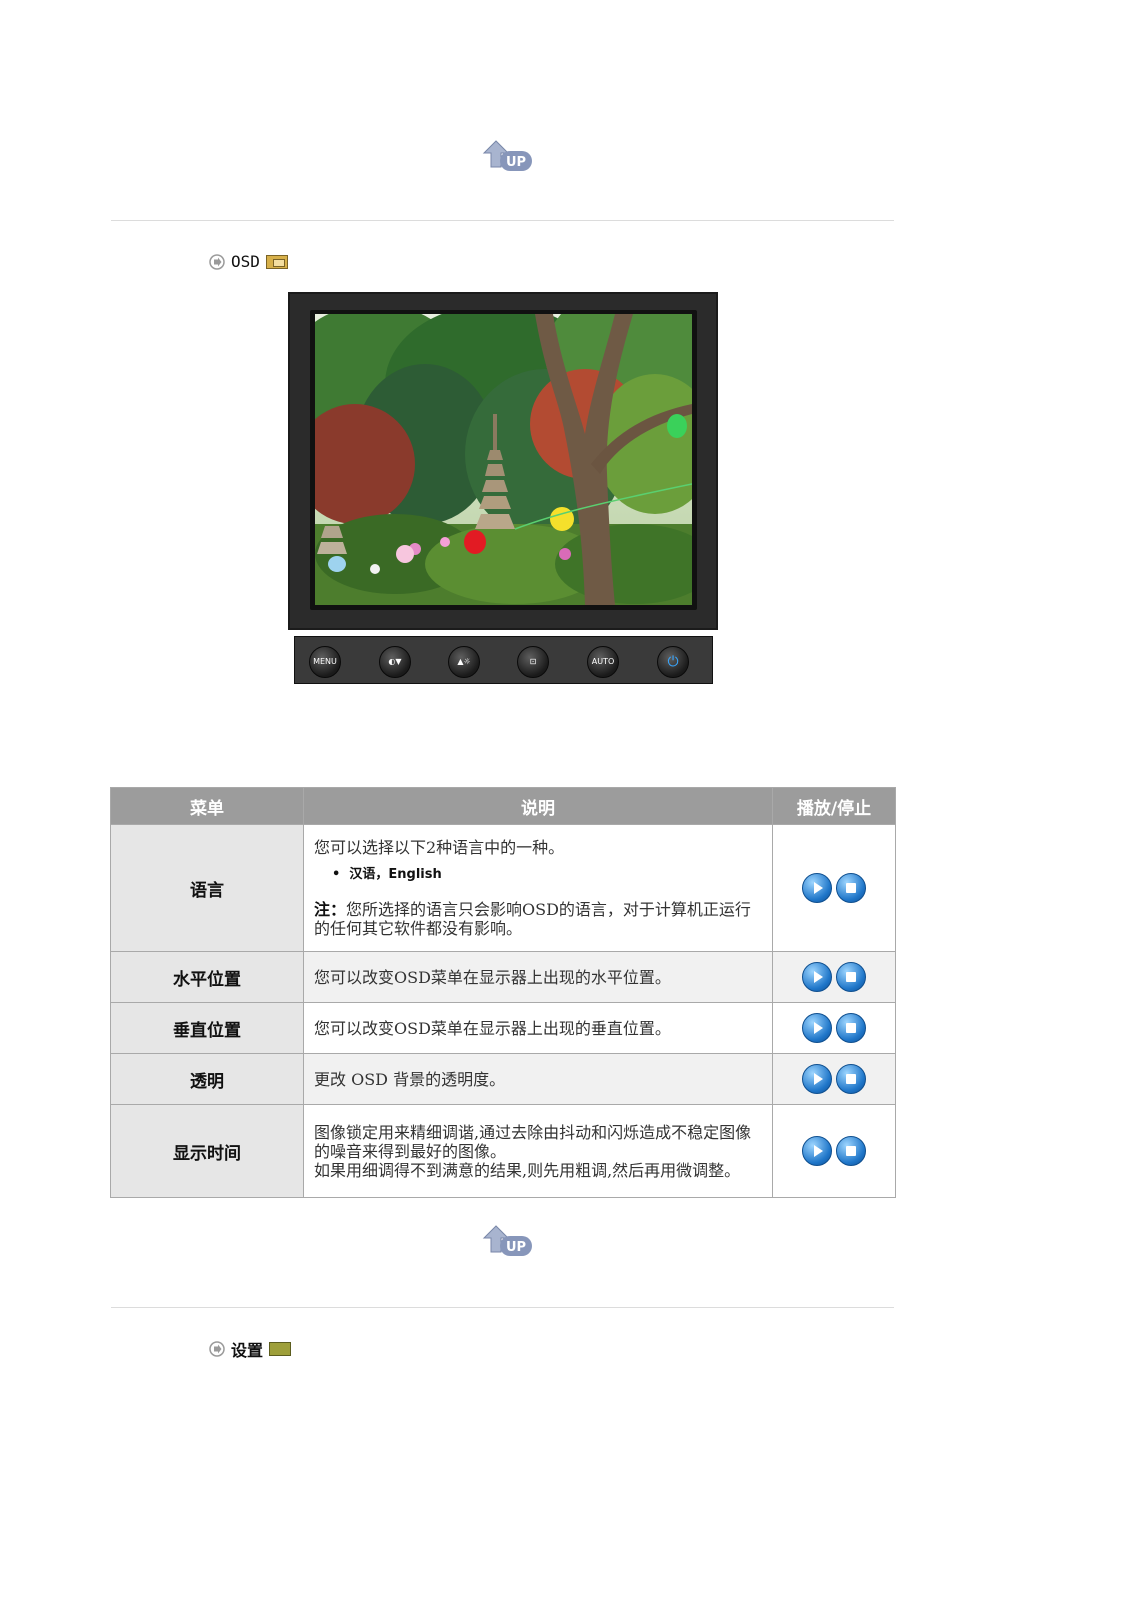 The width and height of the screenshot is (1131, 1600). Describe the element at coordinates (532, 919) in the screenshot. I see `note-body: 您所选择的语言只会影响OSD的语言，对于计算机正运行的任何其它软件都没有影响。` at that location.